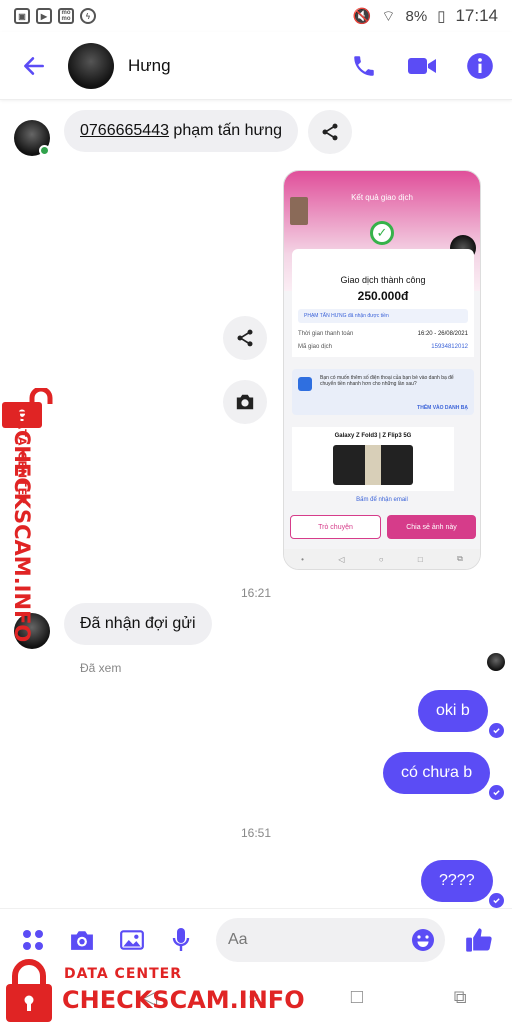  I want to click on message-input-box, so click(330, 939).